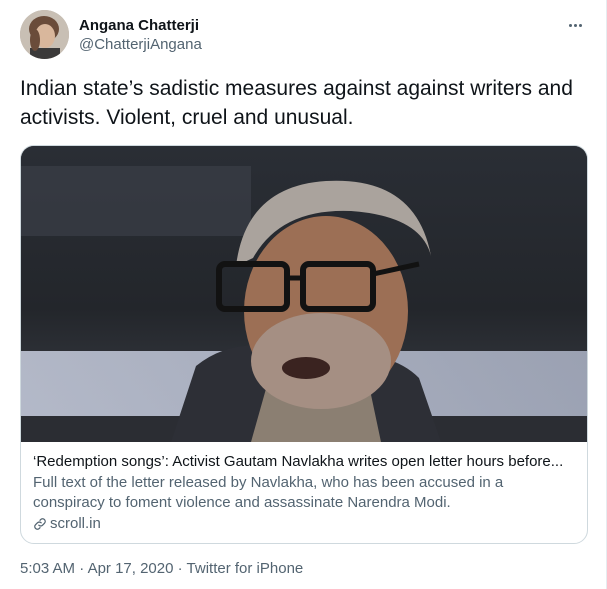  Describe the element at coordinates (245, 568) in the screenshot. I see `tweet-source: Twitter for iPhone` at that location.